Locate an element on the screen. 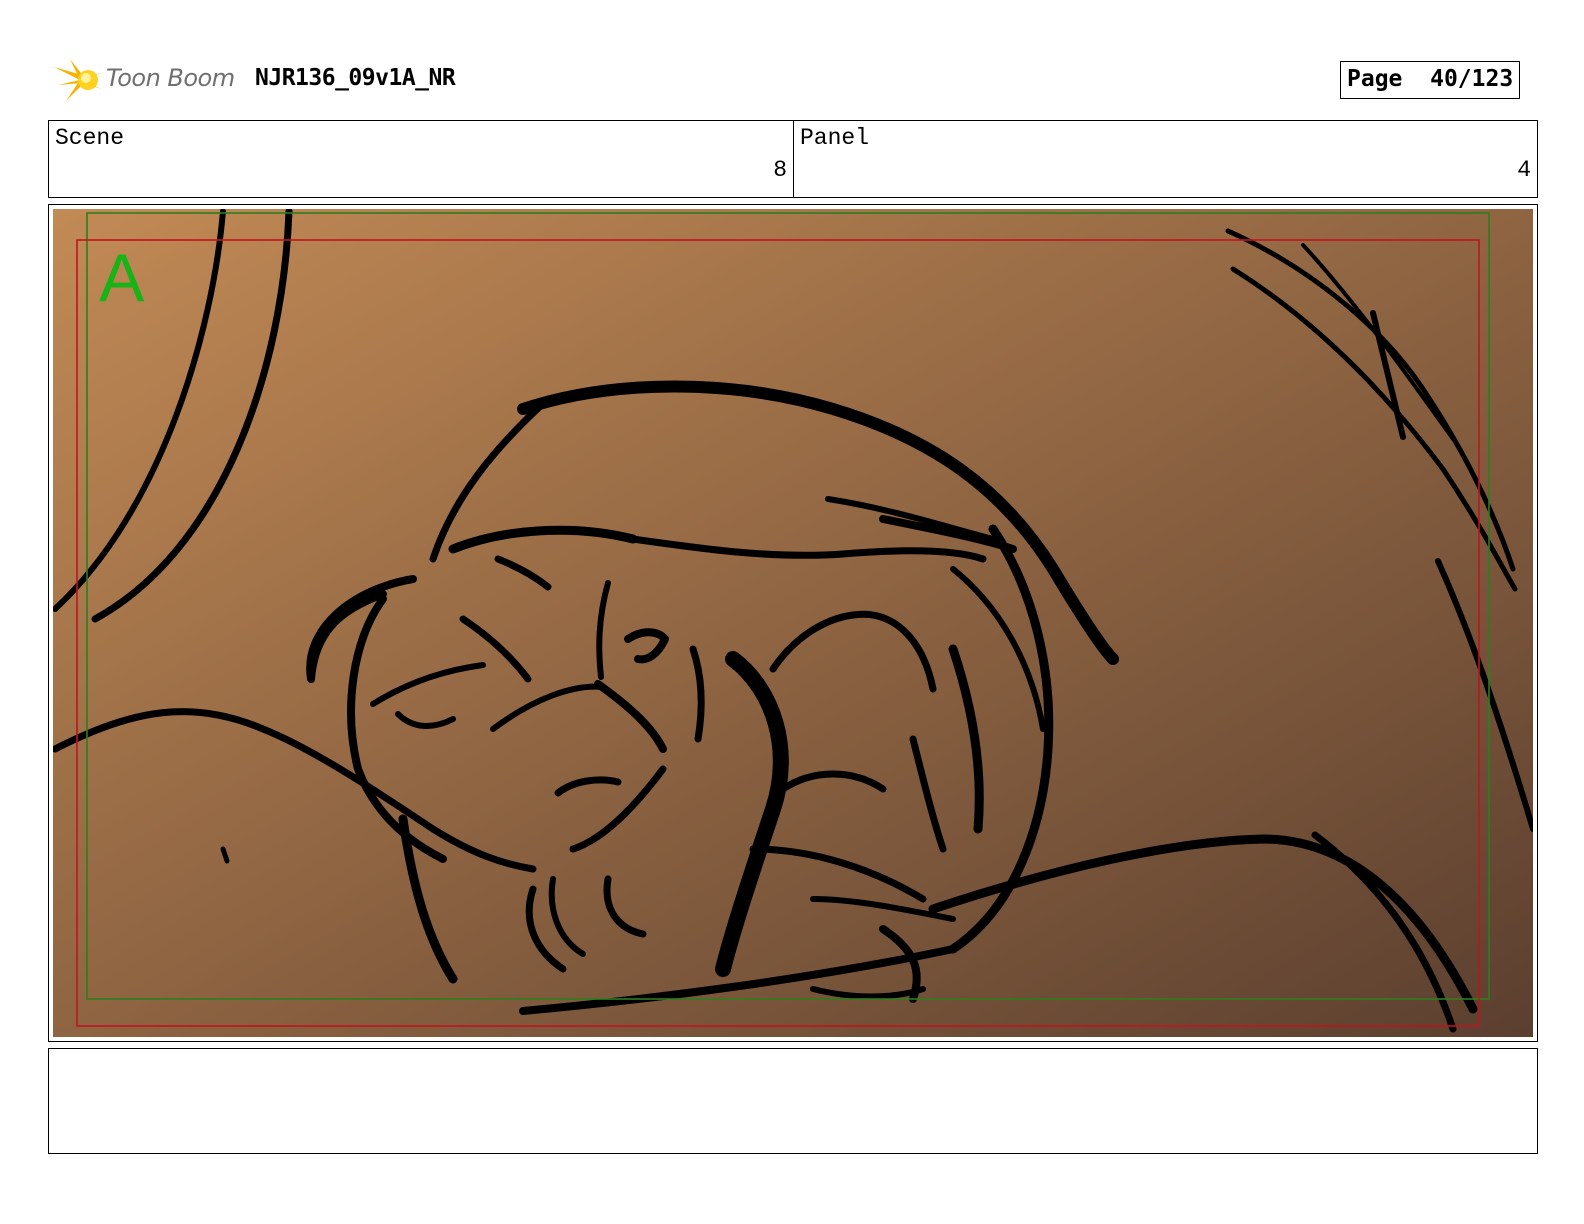 Image resolution: width=1584 pixels, height=1224 pixels. panel-cell: Panel 4 is located at coordinates (1165, 159).